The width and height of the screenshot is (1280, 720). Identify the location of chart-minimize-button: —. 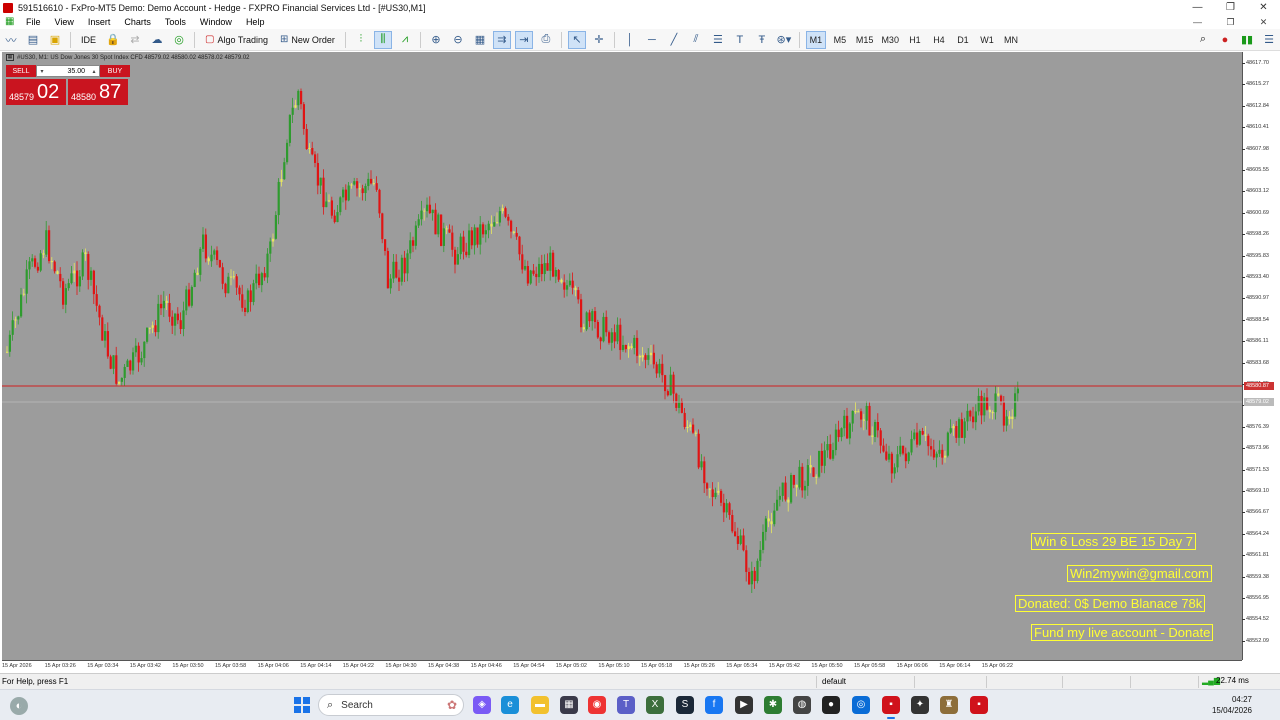
(1197, 22).